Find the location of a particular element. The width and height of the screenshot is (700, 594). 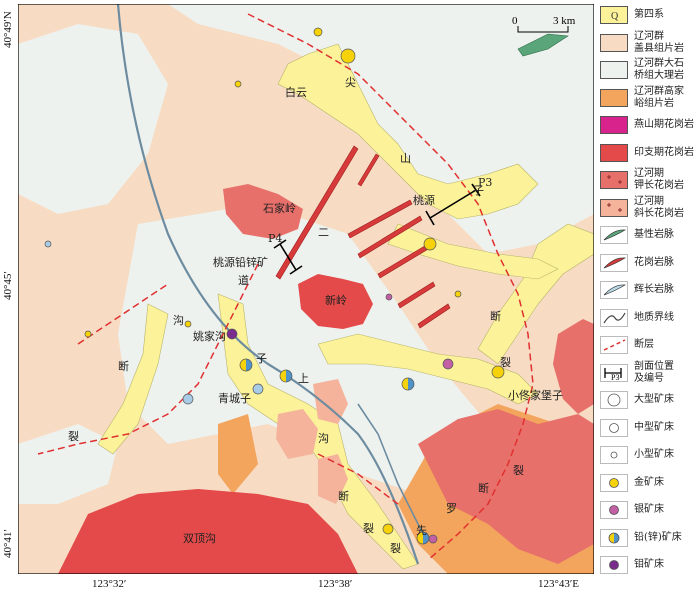

label-xiaotongjiabaozi: 小佟家堡子 is located at coordinates (535, 395).